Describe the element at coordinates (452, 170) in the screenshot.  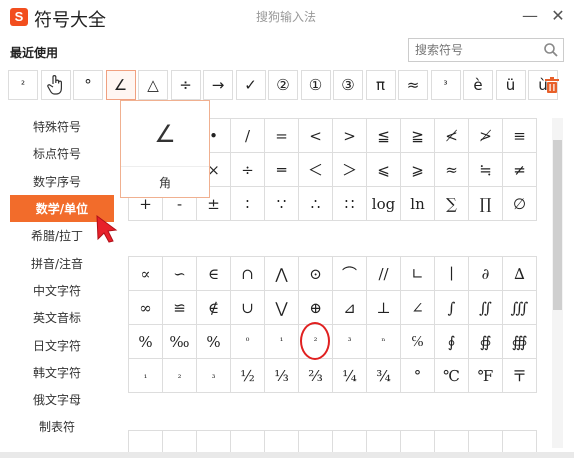
I see `symbol-cell: ≈` at that location.